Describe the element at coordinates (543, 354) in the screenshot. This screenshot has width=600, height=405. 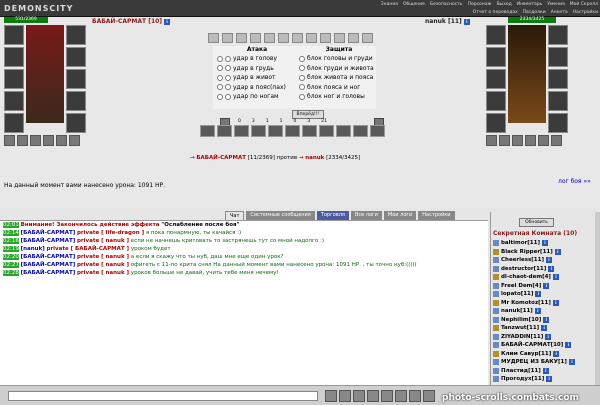
I see `user-item: Клим Савур[11] i` at that location.